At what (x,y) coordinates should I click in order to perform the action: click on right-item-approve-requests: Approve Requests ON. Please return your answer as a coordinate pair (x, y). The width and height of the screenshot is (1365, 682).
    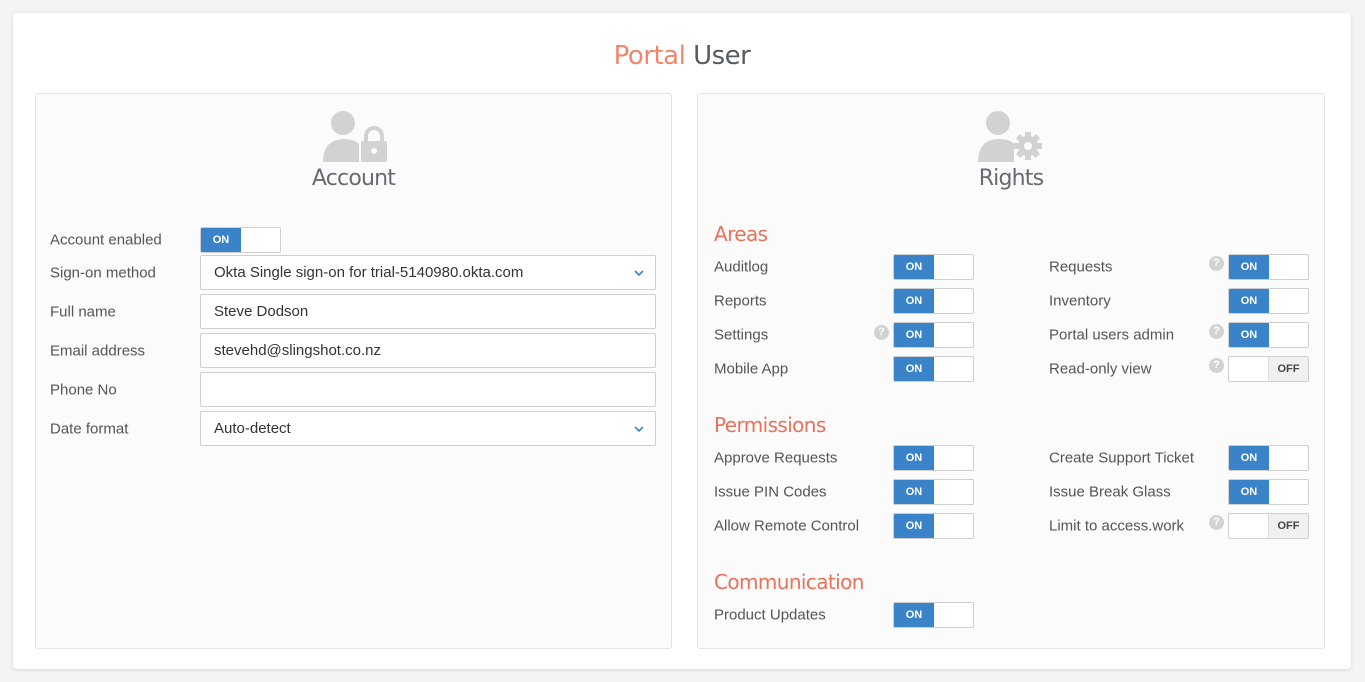
    Looking at the image, I should click on (844, 458).